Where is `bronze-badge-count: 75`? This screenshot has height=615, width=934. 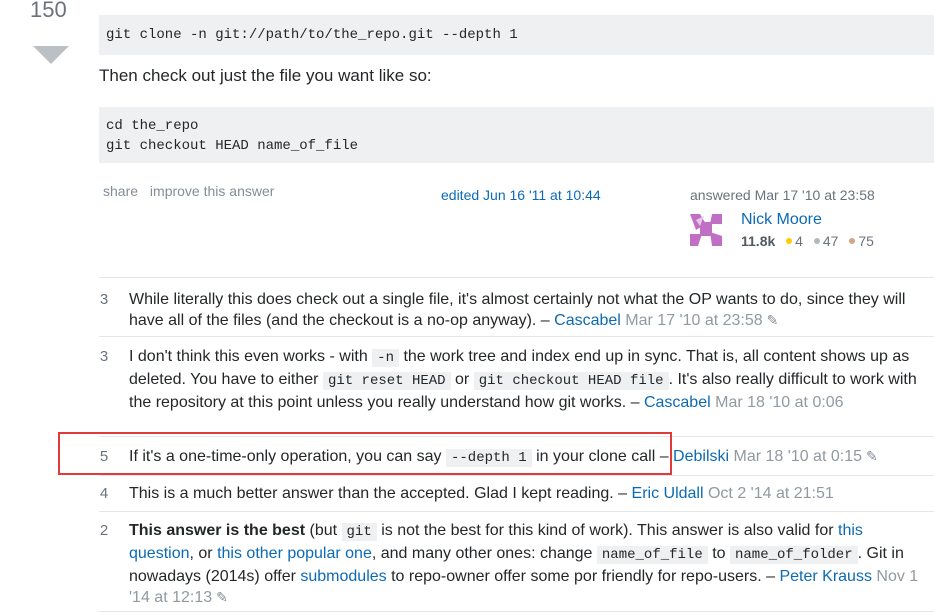
bronze-badge-count: 75 is located at coordinates (866, 241).